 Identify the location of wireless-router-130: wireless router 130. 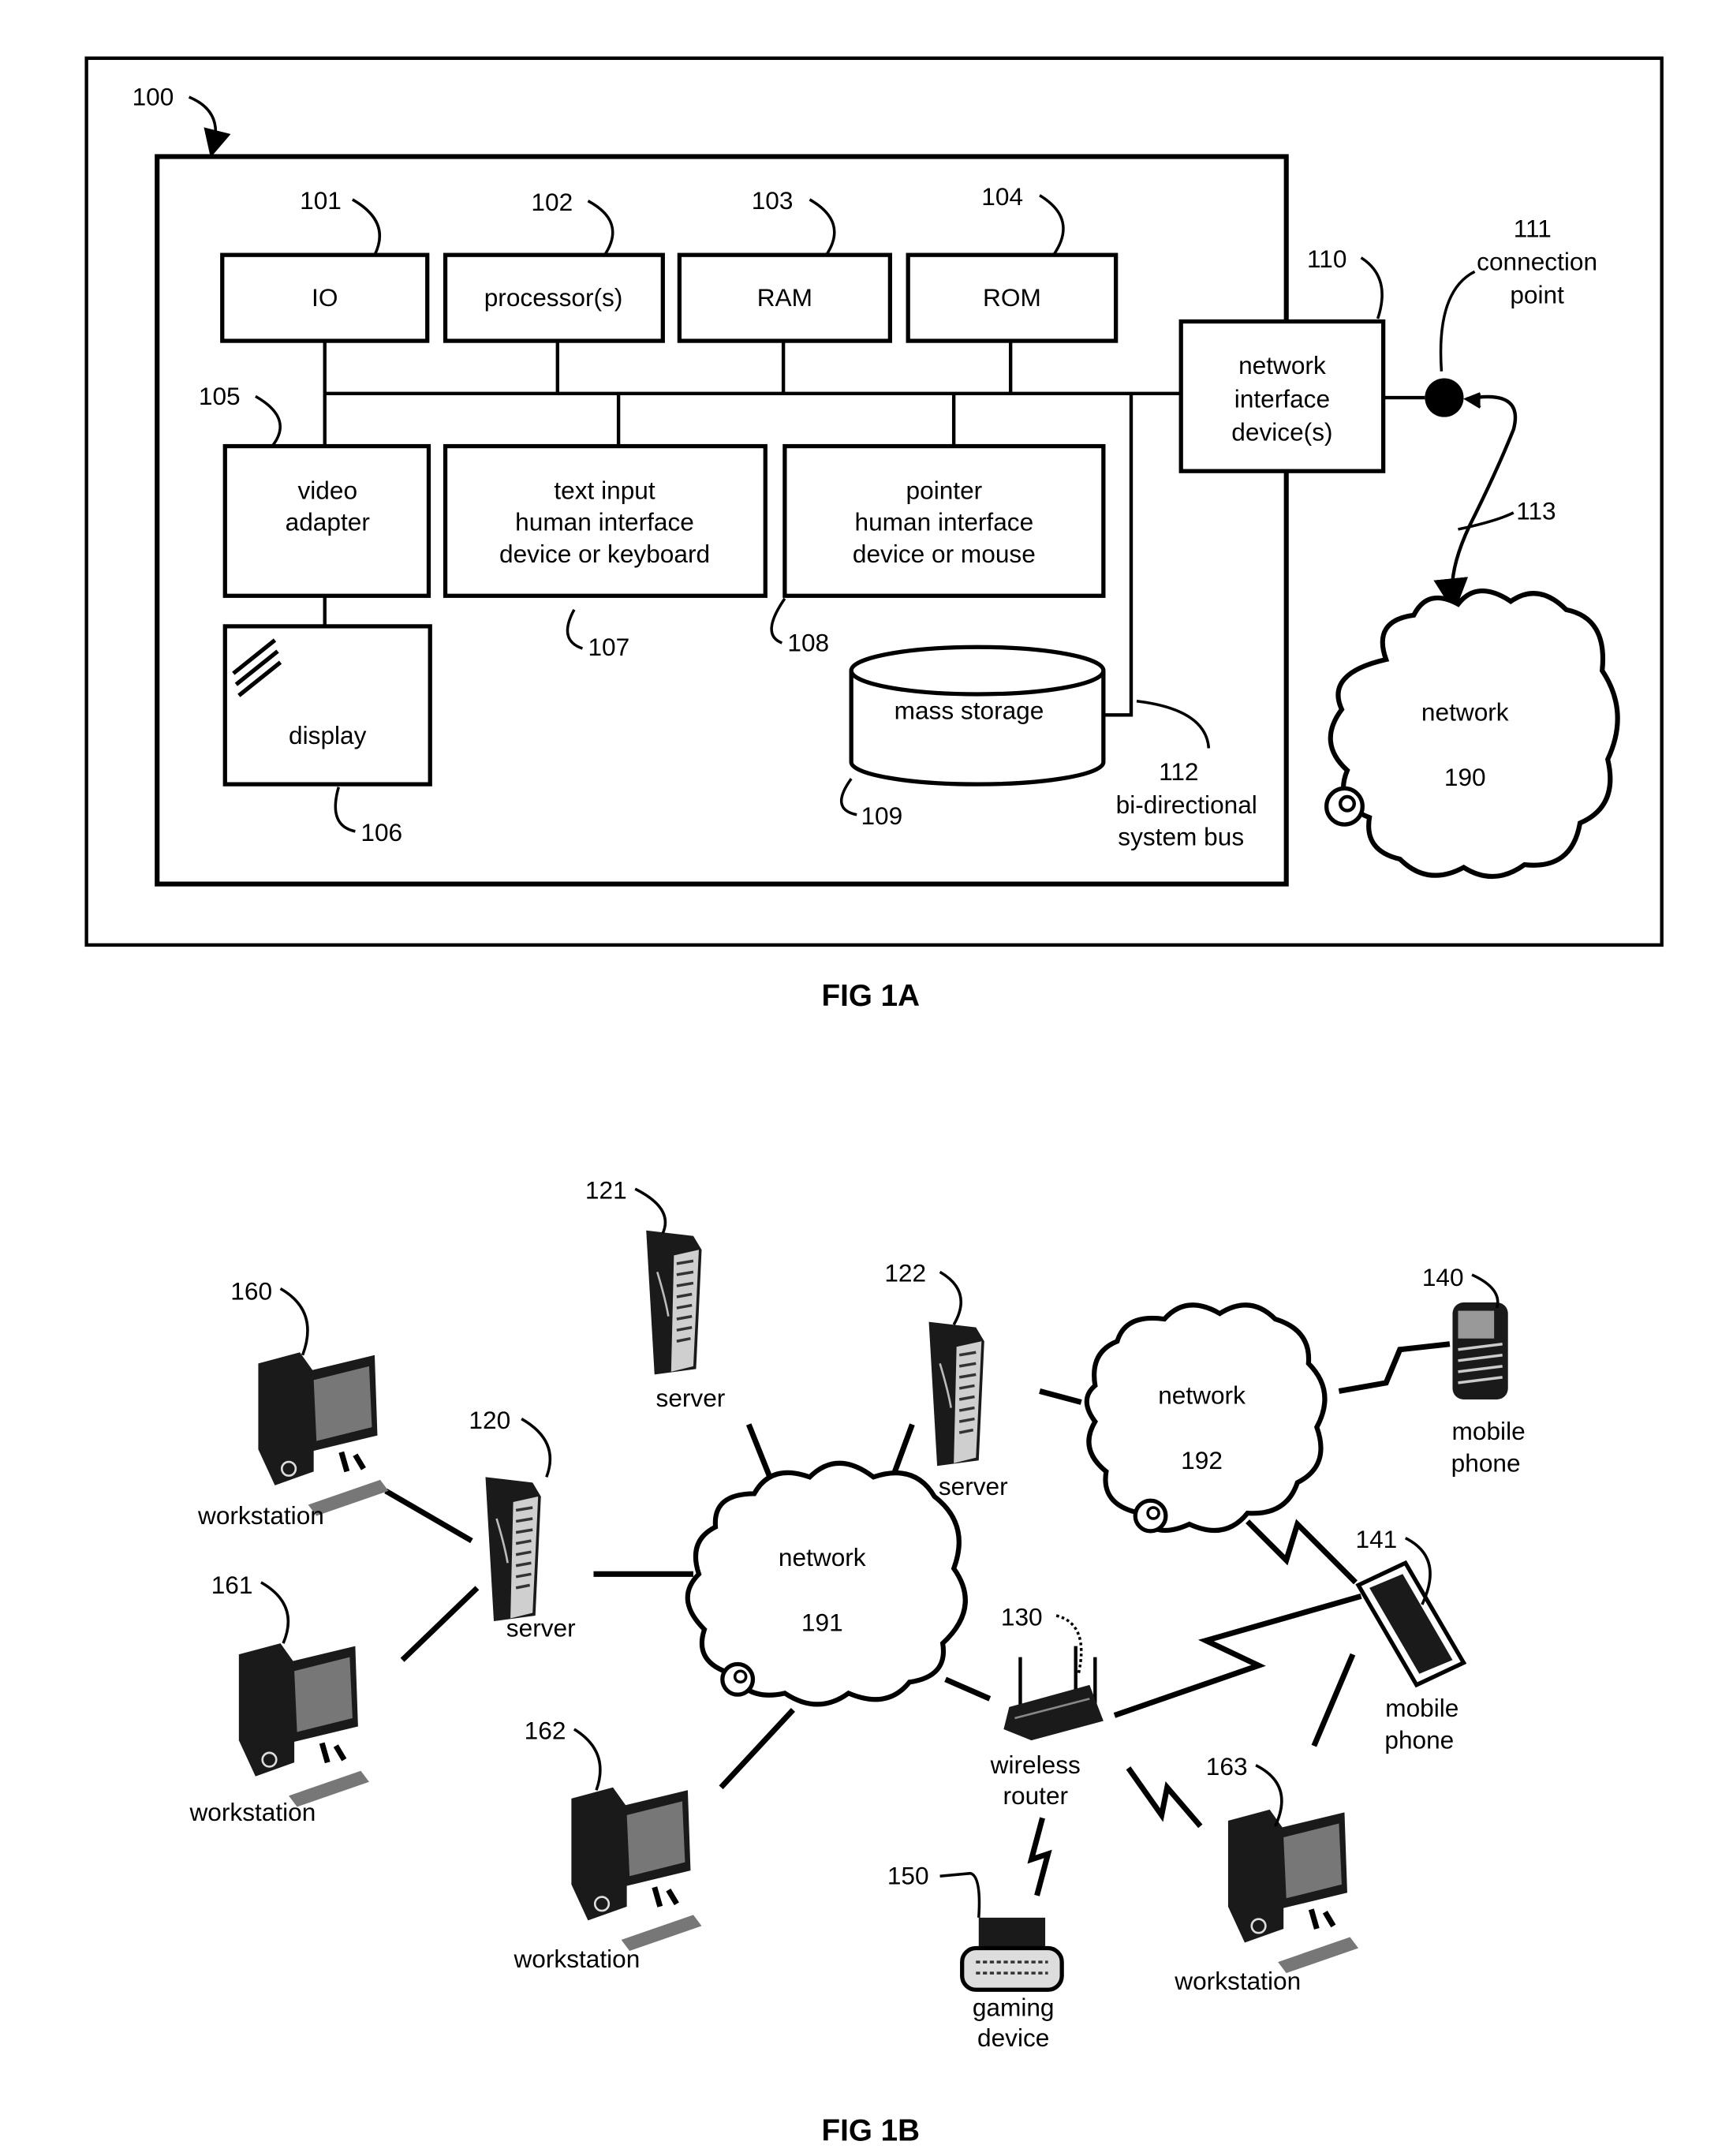
(1047, 1706).